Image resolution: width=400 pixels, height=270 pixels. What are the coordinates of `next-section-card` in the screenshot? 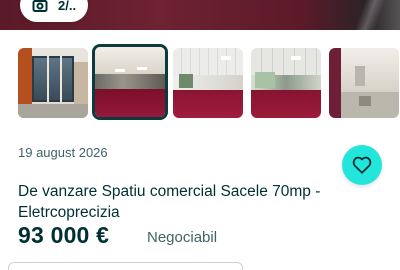 It's located at (125, 266).